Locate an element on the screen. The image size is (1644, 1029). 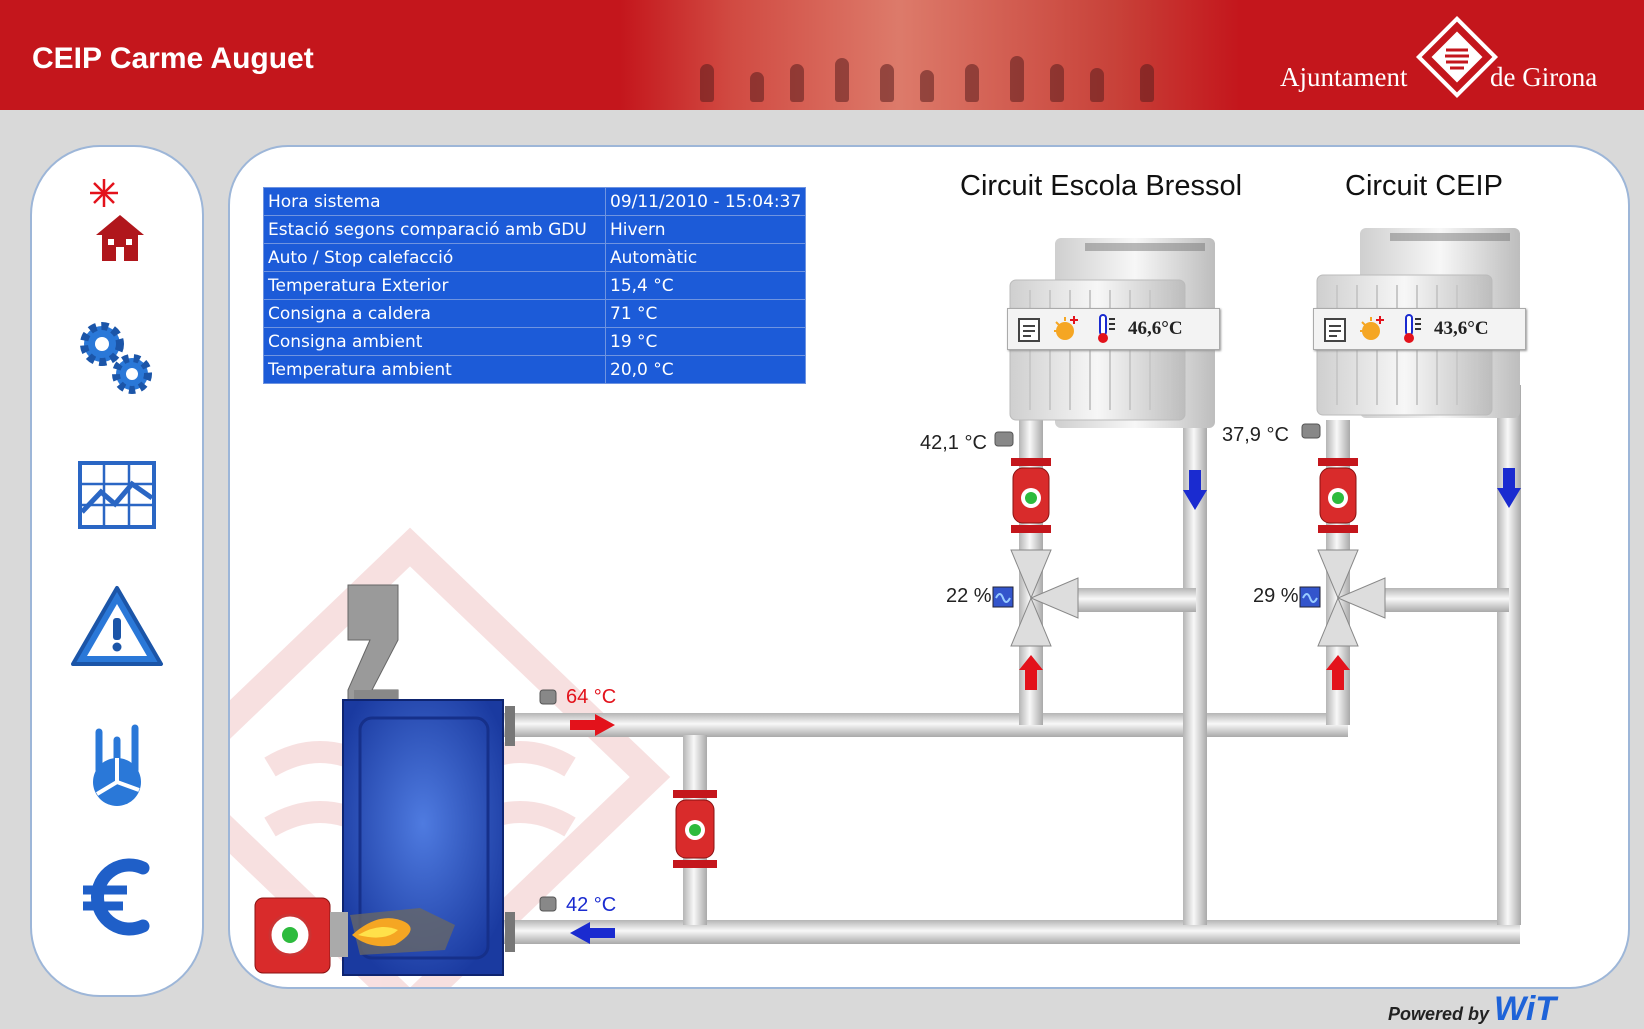
table-cell-label: Consigna a caldera is located at coordinates (434, 313).